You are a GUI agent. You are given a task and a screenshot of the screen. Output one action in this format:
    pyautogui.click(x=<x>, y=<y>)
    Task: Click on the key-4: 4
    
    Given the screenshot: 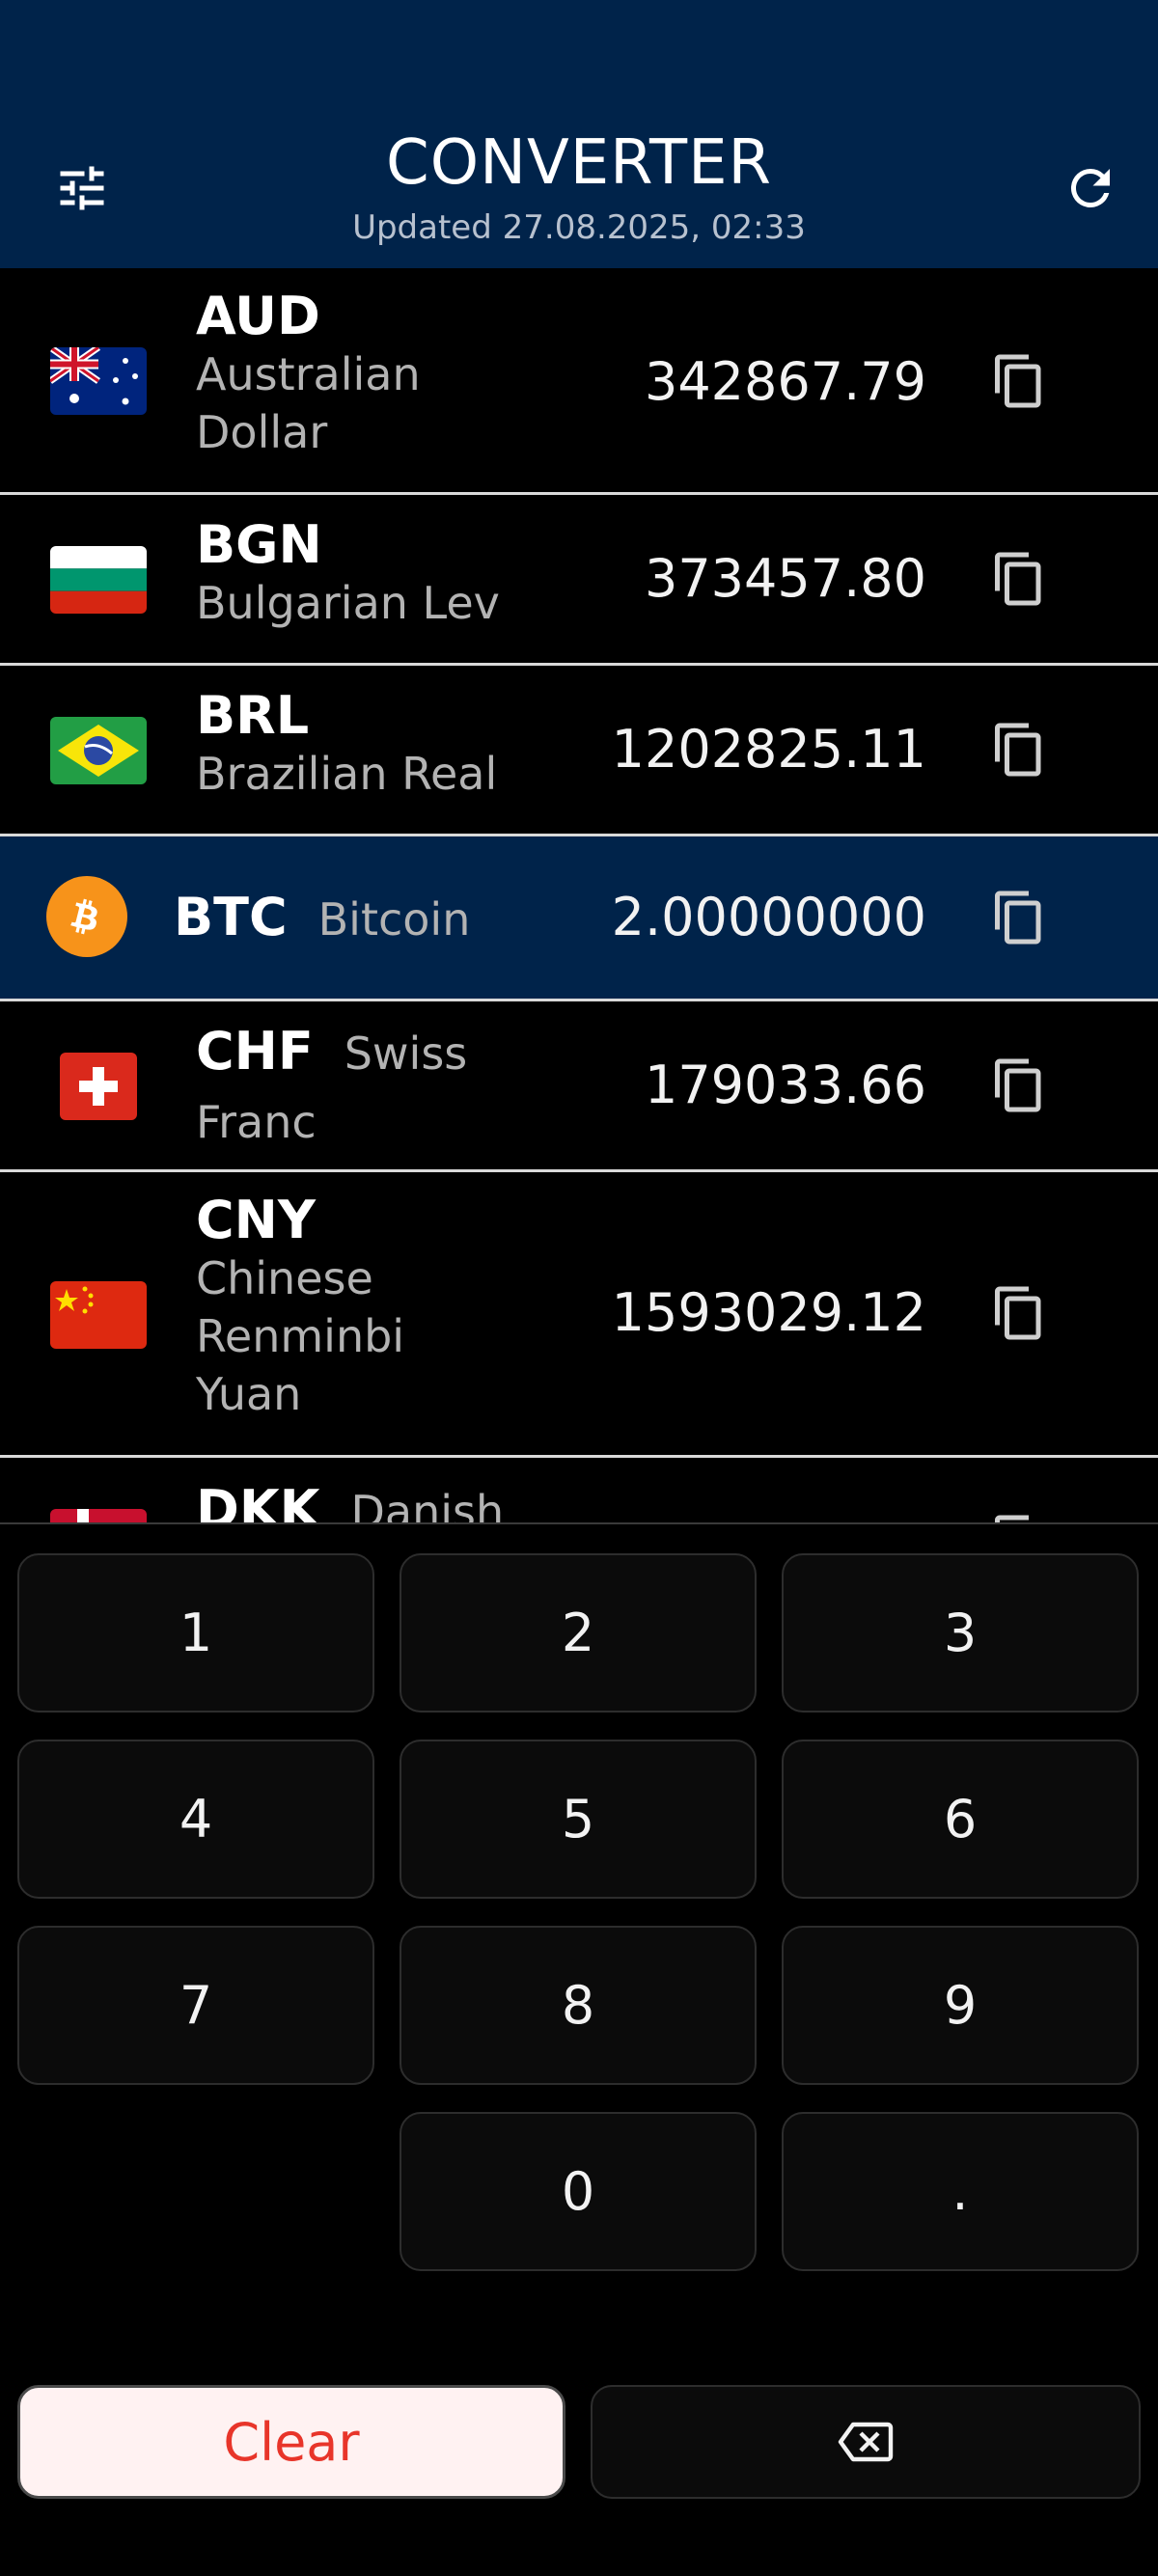 What is the action you would take?
    pyautogui.click(x=195, y=1820)
    